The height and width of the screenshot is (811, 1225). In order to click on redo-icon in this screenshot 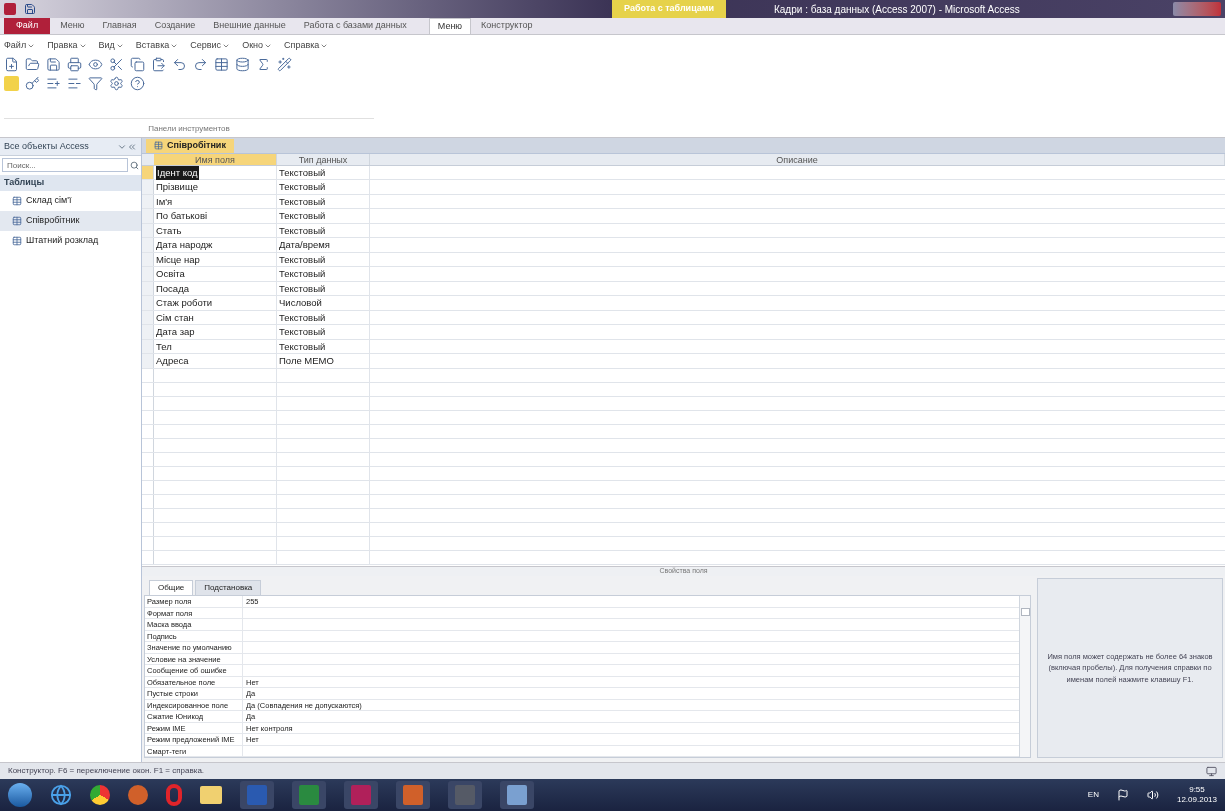, I will do `click(200, 64)`.